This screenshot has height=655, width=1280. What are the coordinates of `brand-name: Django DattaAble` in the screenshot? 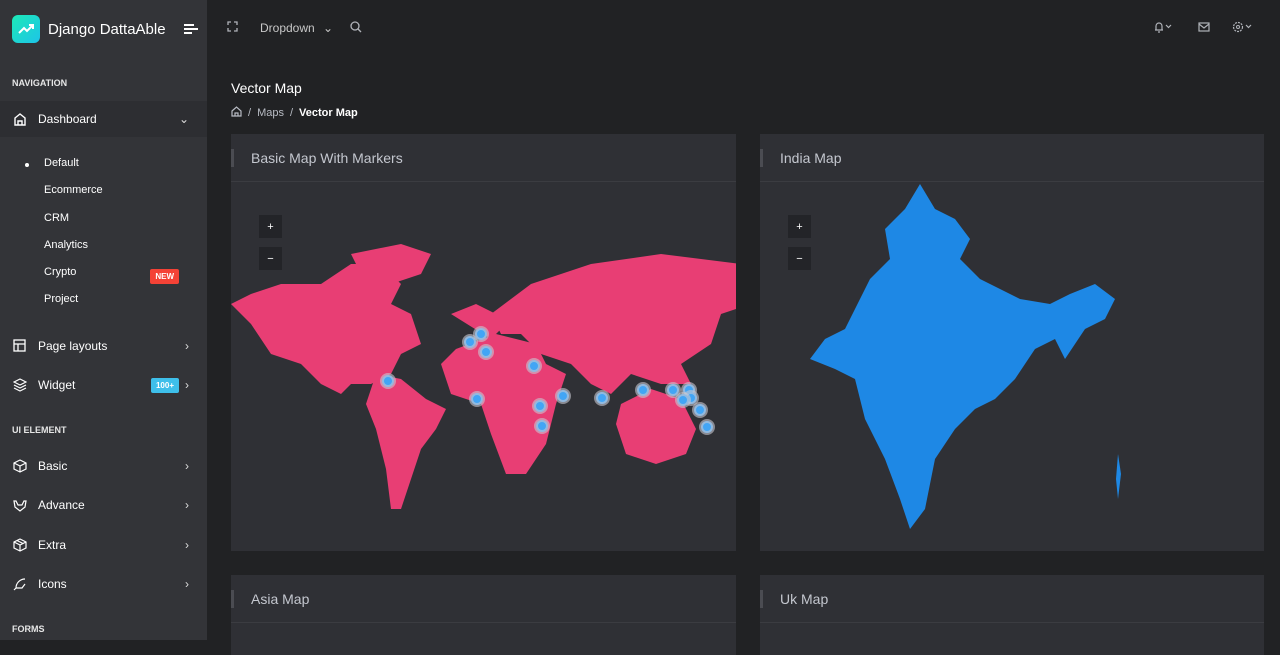 It's located at (107, 29).